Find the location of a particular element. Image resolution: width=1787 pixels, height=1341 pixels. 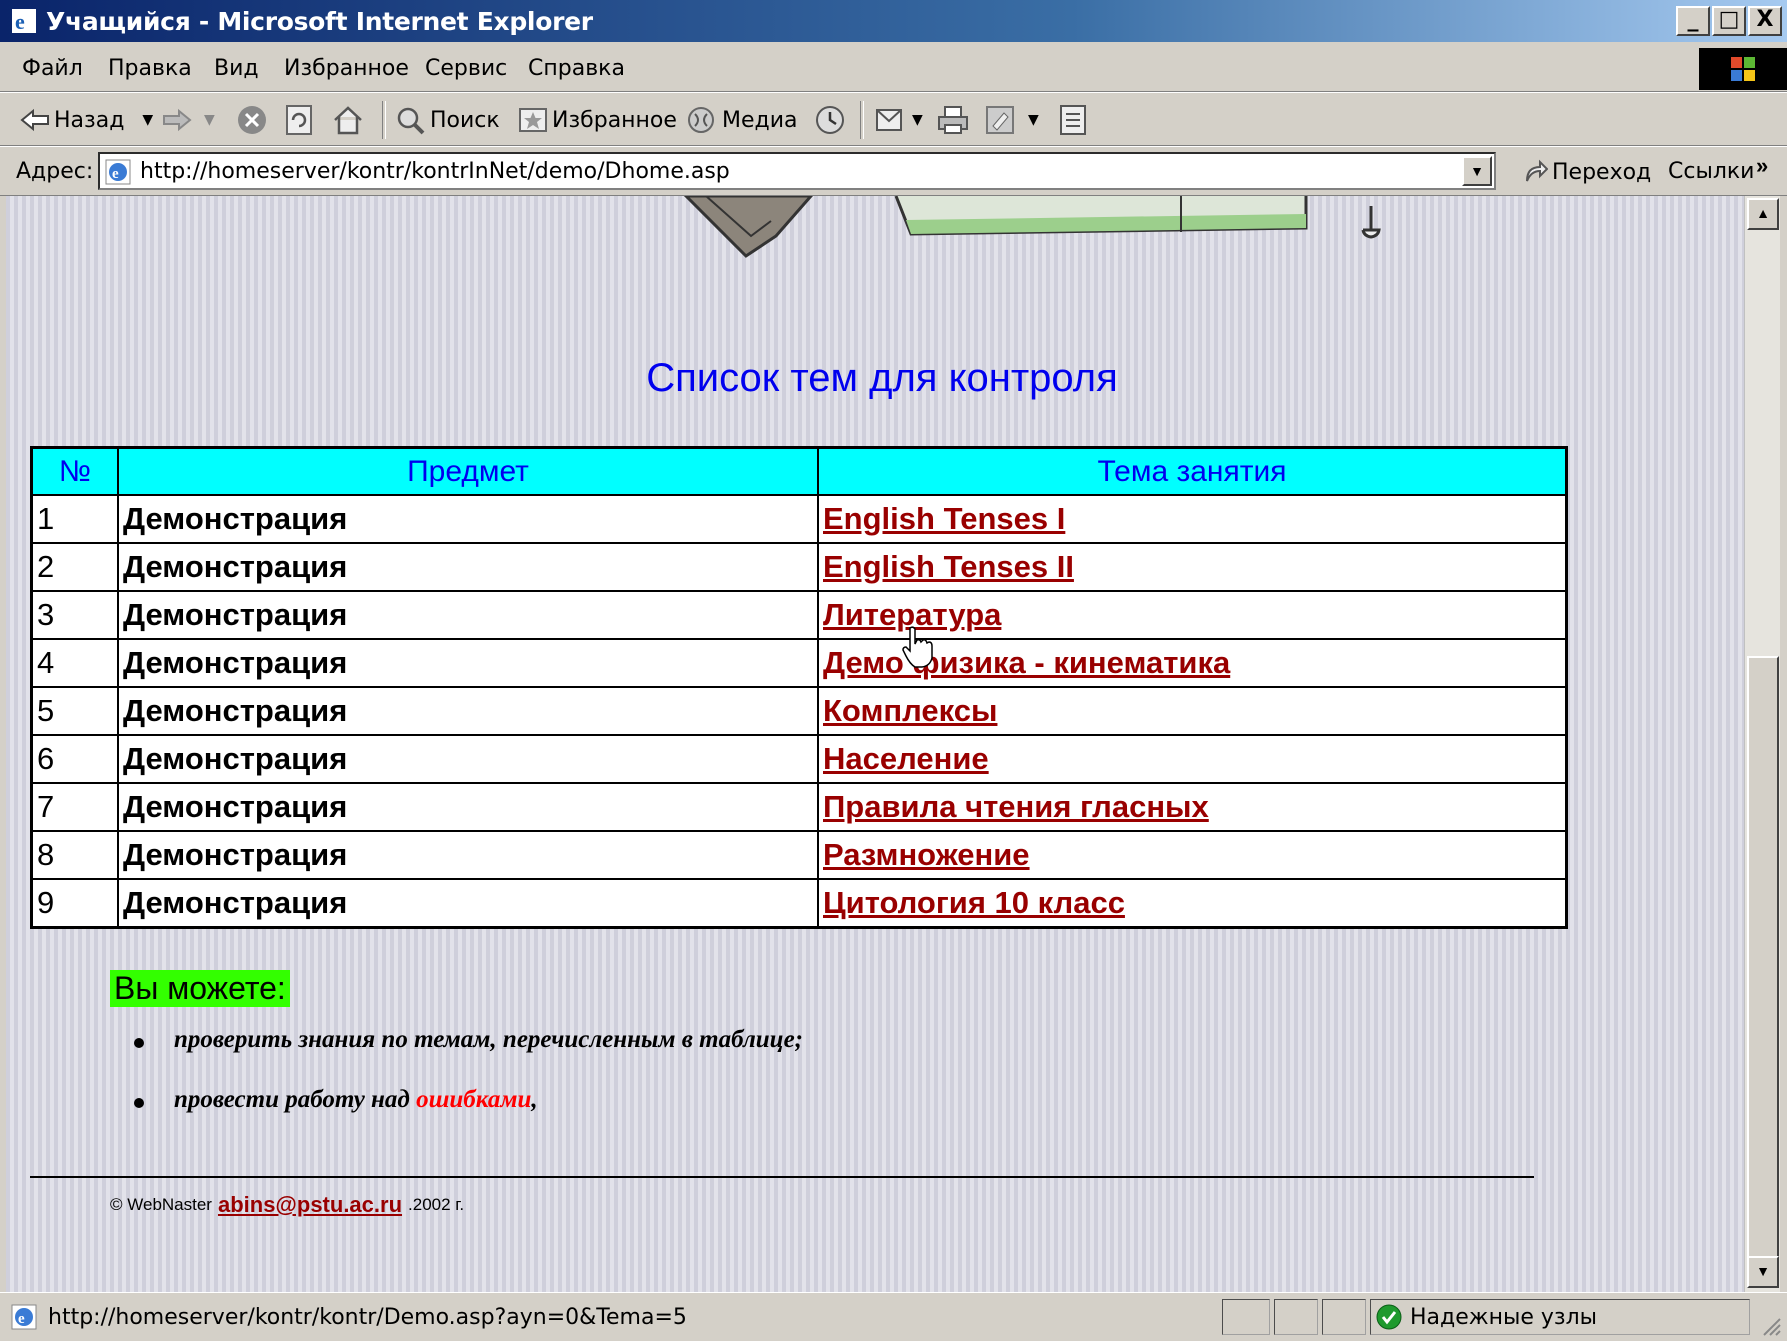

row-topic: Правила чтения гласных is located at coordinates (1192, 807).